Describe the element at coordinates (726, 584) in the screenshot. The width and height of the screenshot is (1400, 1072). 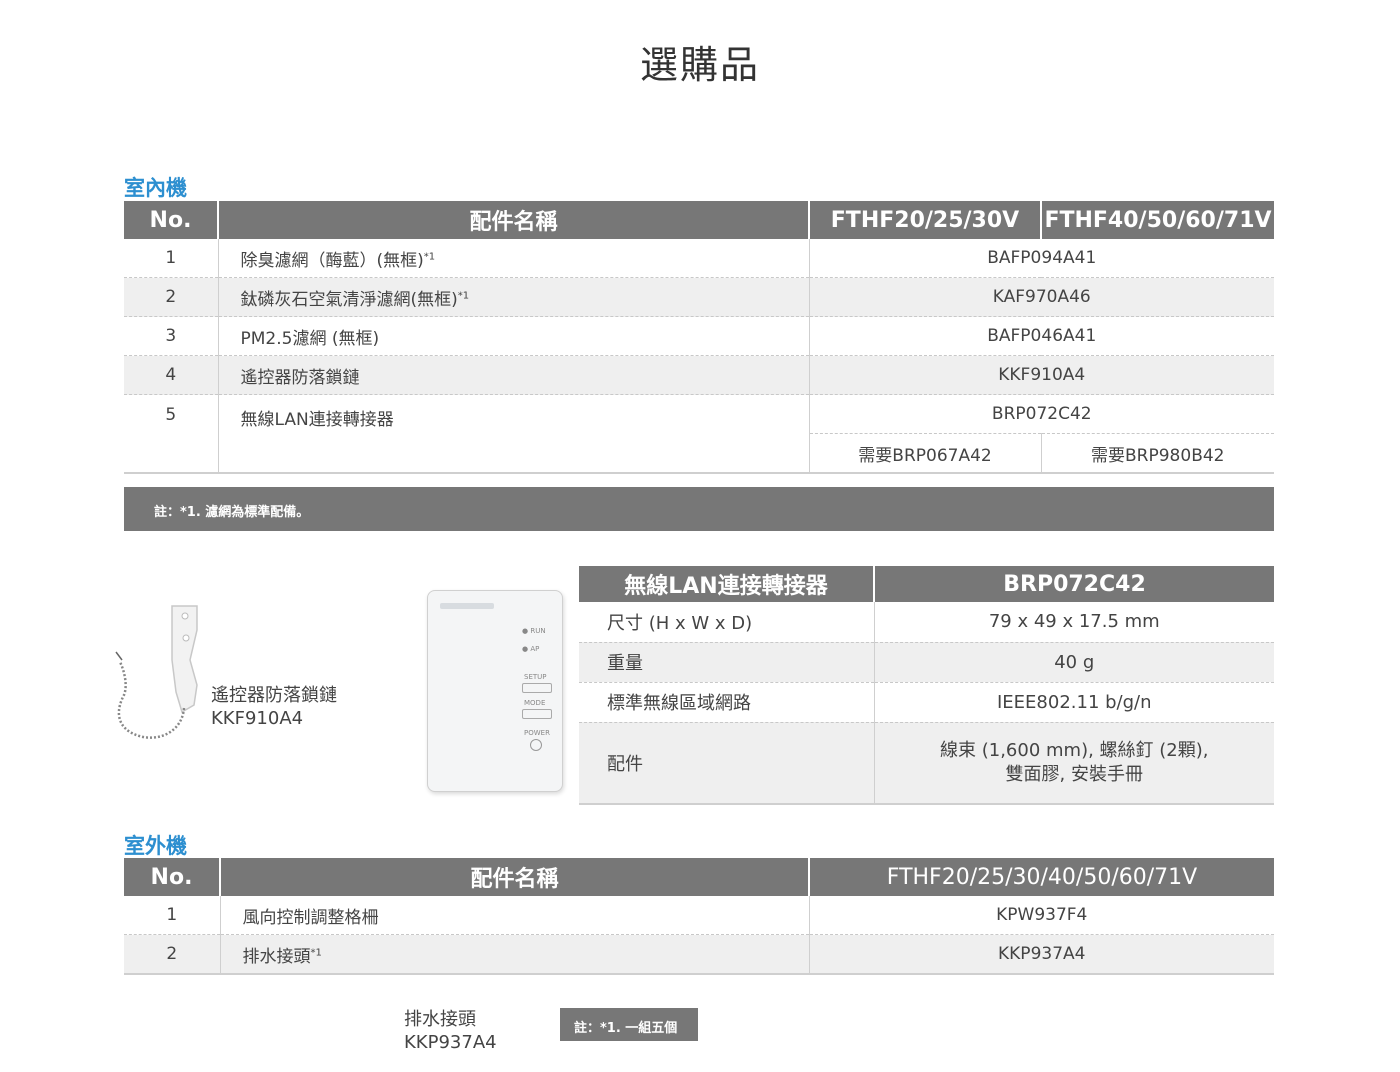
I see `spec-header-name: 無線LAN連接轉接器` at that location.